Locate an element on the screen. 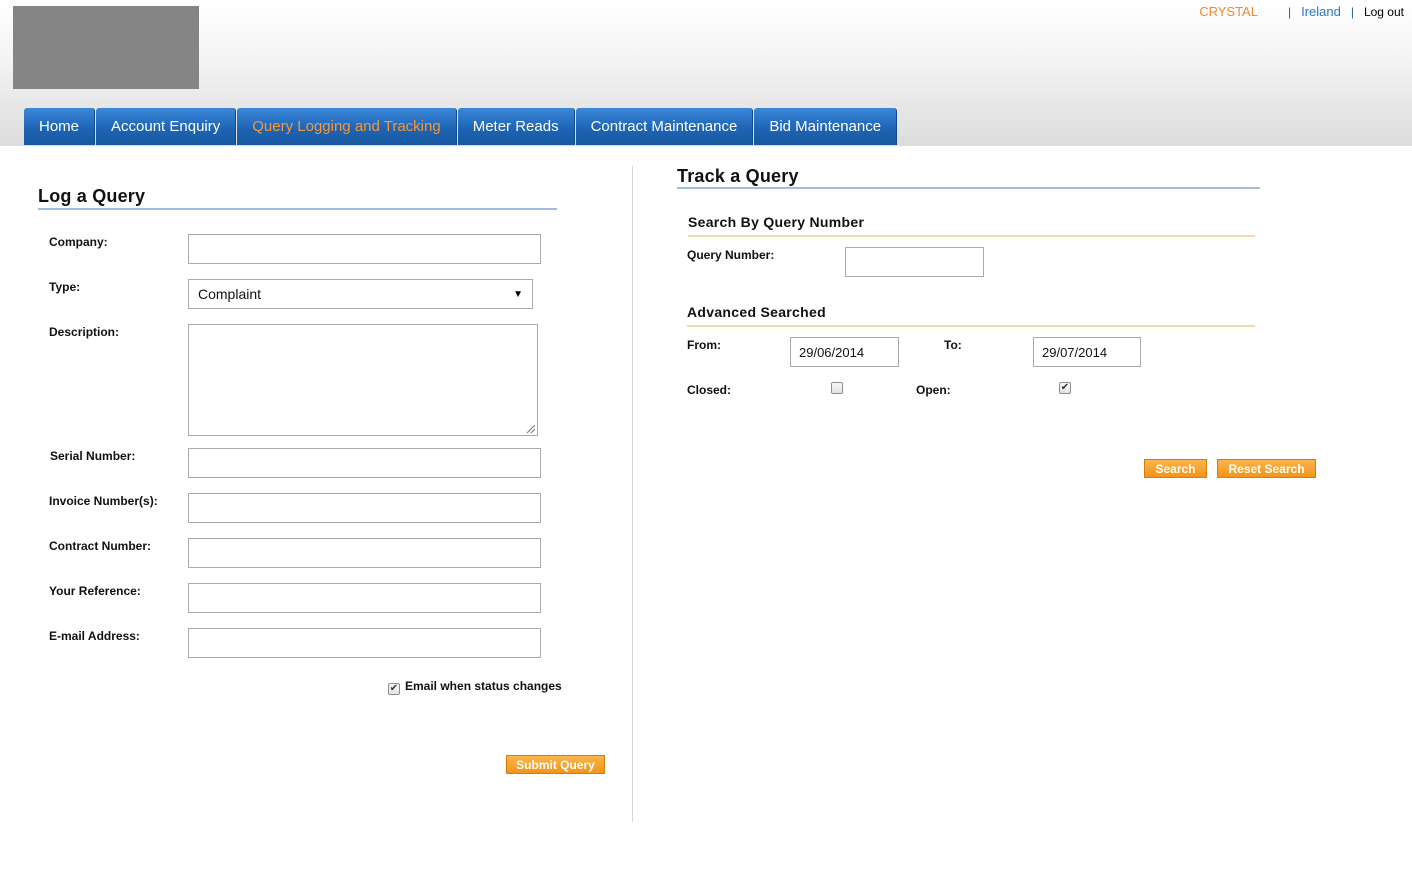  your-reference-input is located at coordinates (364, 598).